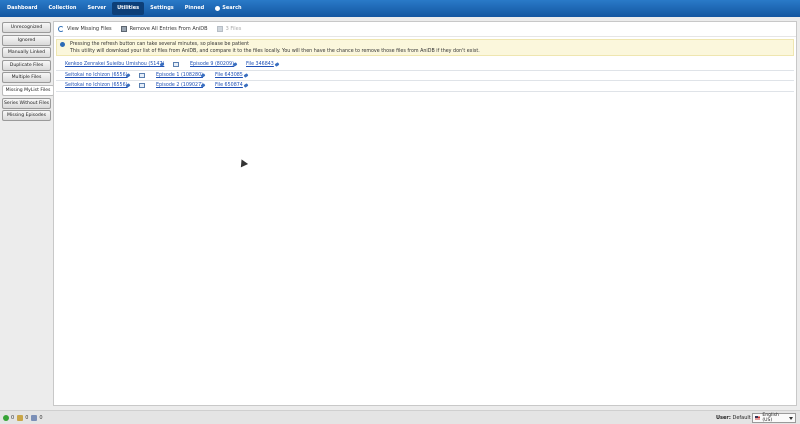  What do you see at coordinates (212, 64) in the screenshot?
I see `episode-link: Episode 9 (80209)` at bounding box center [212, 64].